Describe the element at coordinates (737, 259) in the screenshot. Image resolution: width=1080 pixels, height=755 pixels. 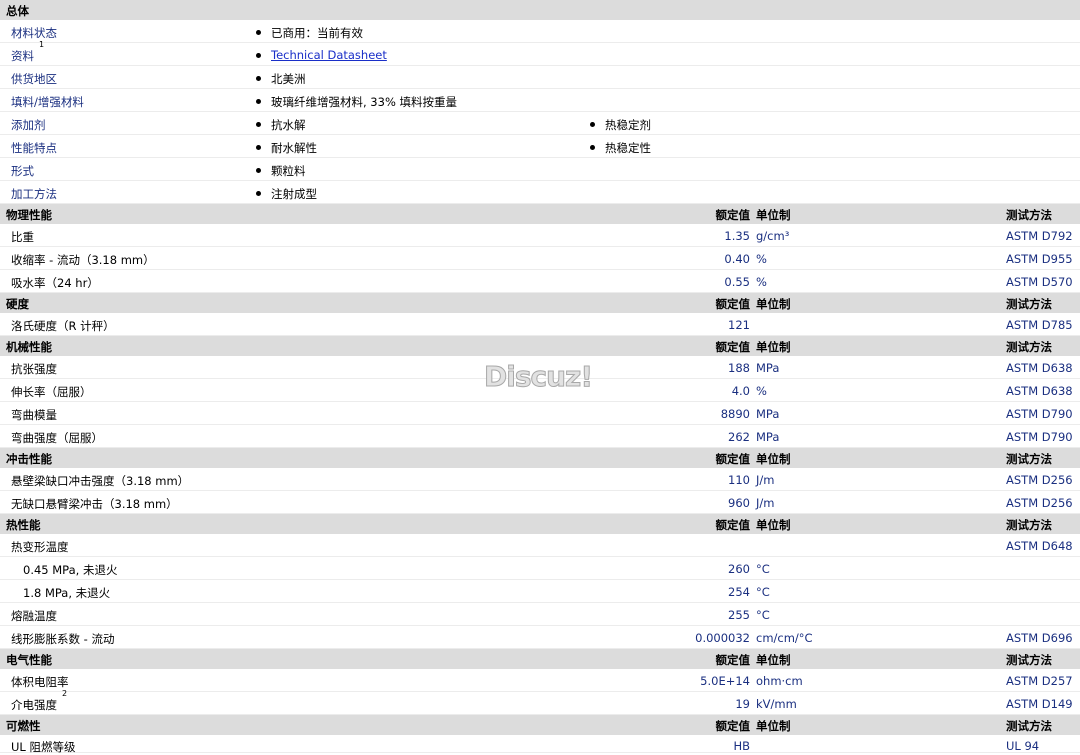
I see `property-value: 0.40` at that location.